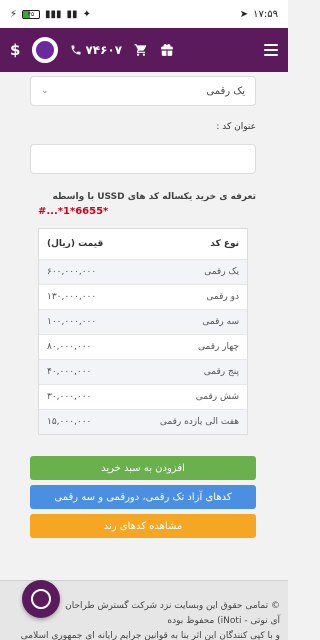  What do you see at coordinates (143, 371) in the screenshot?
I see `table-row: پنج رقمی ۴۰,۰۰۰,۰۰۰` at bounding box center [143, 371].